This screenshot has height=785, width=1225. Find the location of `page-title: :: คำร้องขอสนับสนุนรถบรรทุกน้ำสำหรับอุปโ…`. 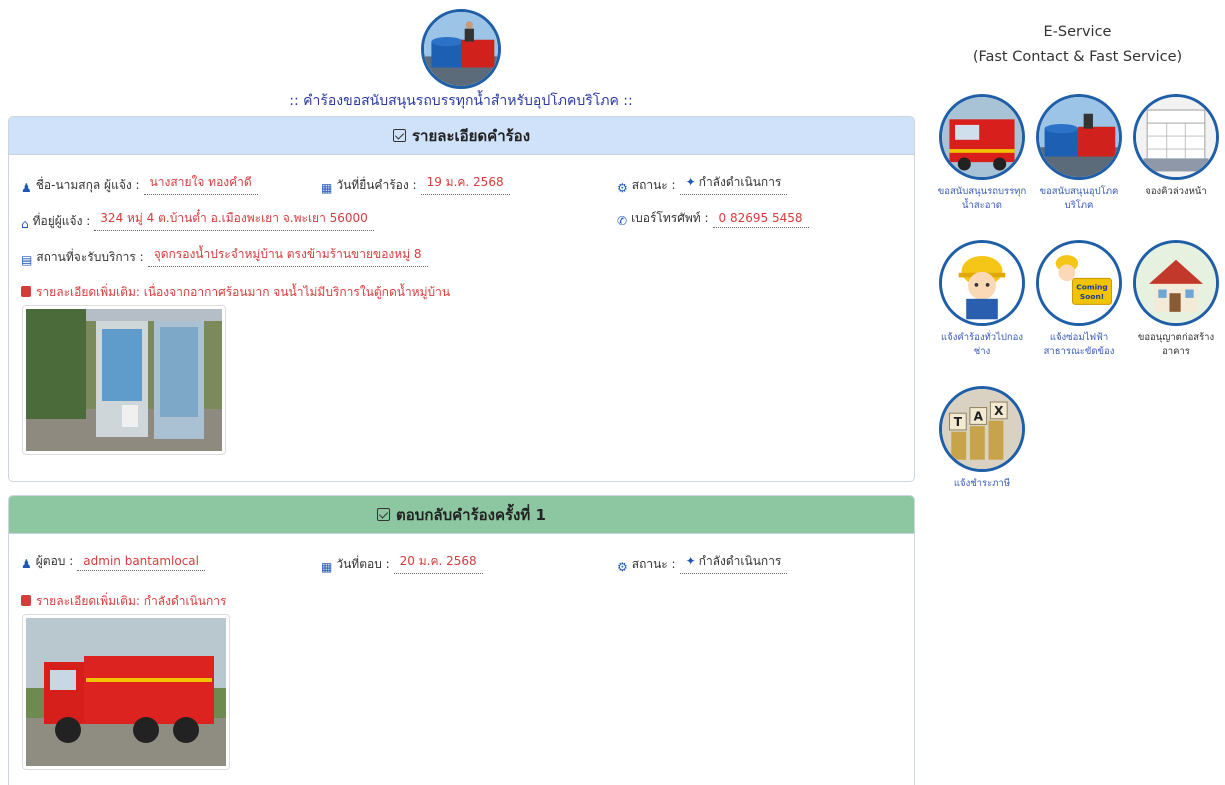

page-title: :: คำร้องขอสนับสนุนรถบรรทุกน้ำสำหรับอุปโ… is located at coordinates (461, 101).